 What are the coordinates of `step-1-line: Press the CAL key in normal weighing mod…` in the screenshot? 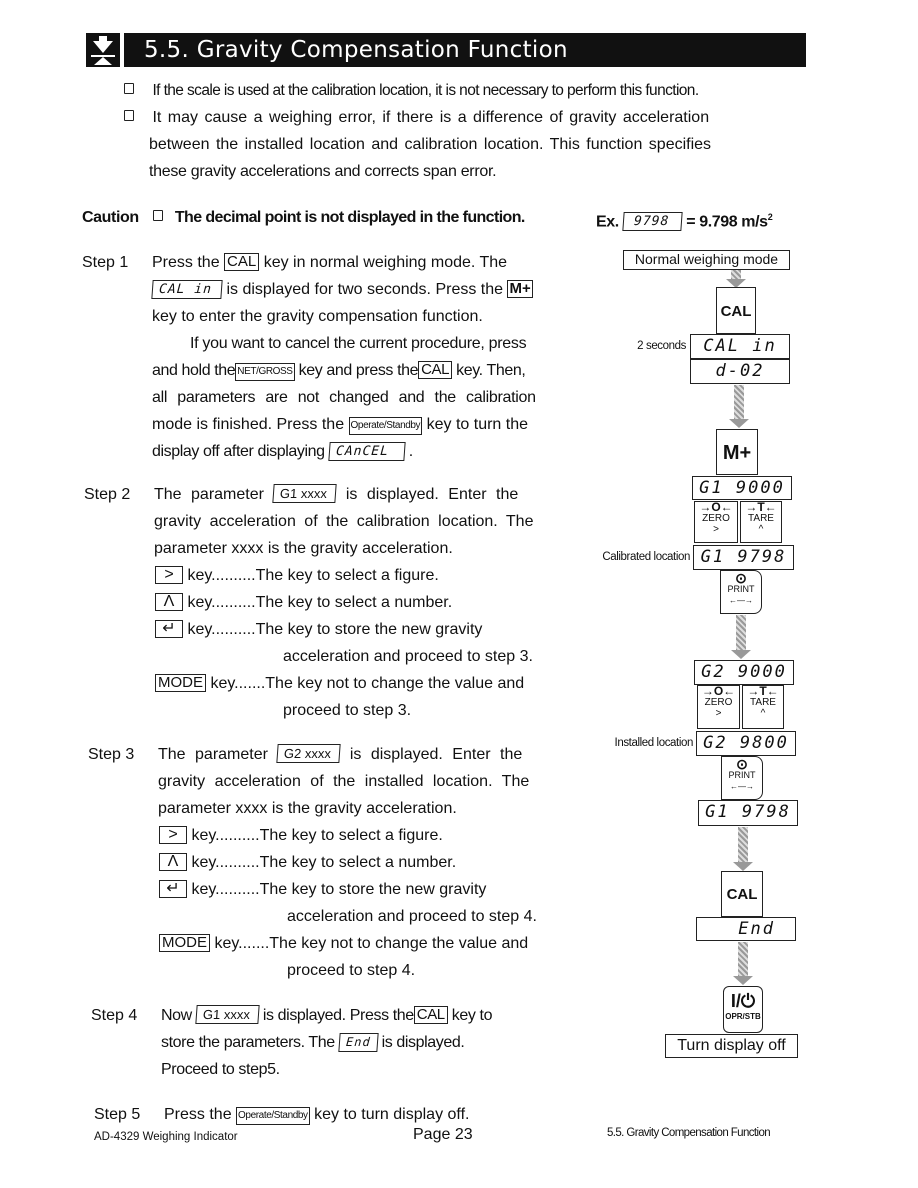 It's located at (330, 262).